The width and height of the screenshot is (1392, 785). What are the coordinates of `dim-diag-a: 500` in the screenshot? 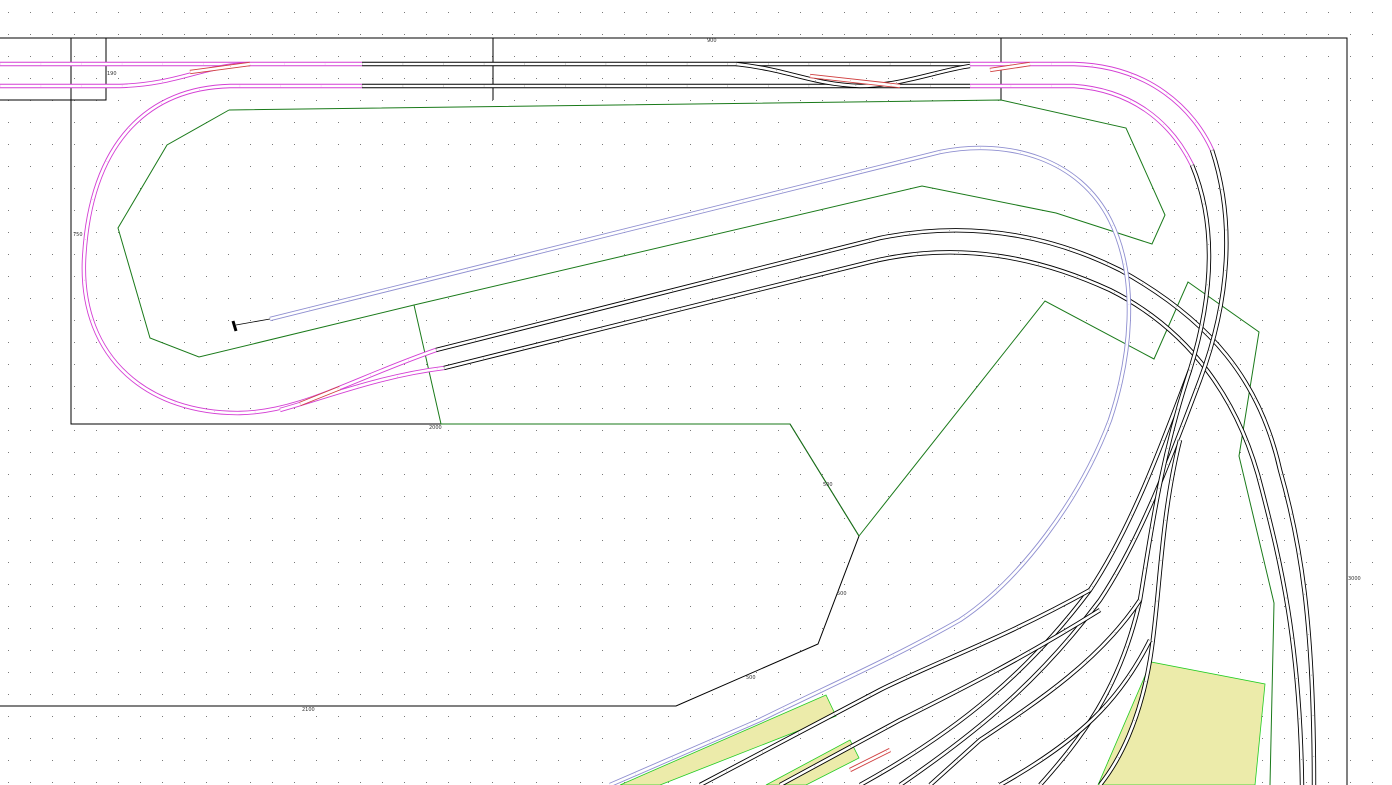 It's located at (828, 485).